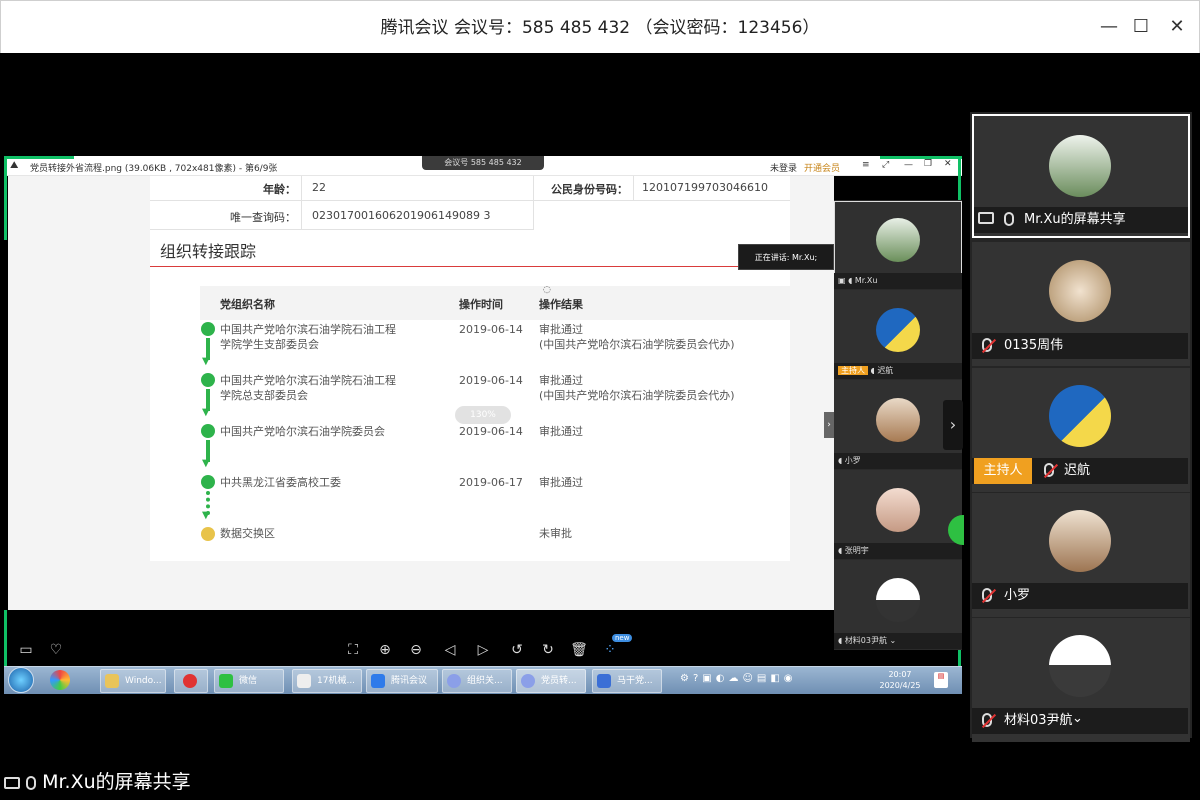  Describe the element at coordinates (378, 681) in the screenshot. I see `tencent-meeting-icon` at that location.